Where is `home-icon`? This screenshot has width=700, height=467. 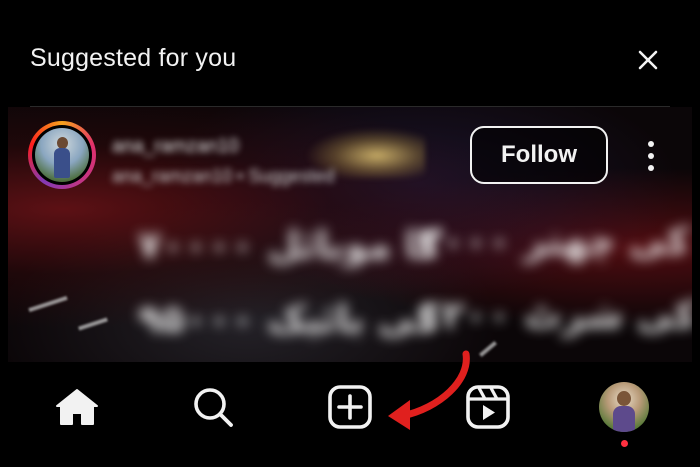 home-icon is located at coordinates (77, 407).